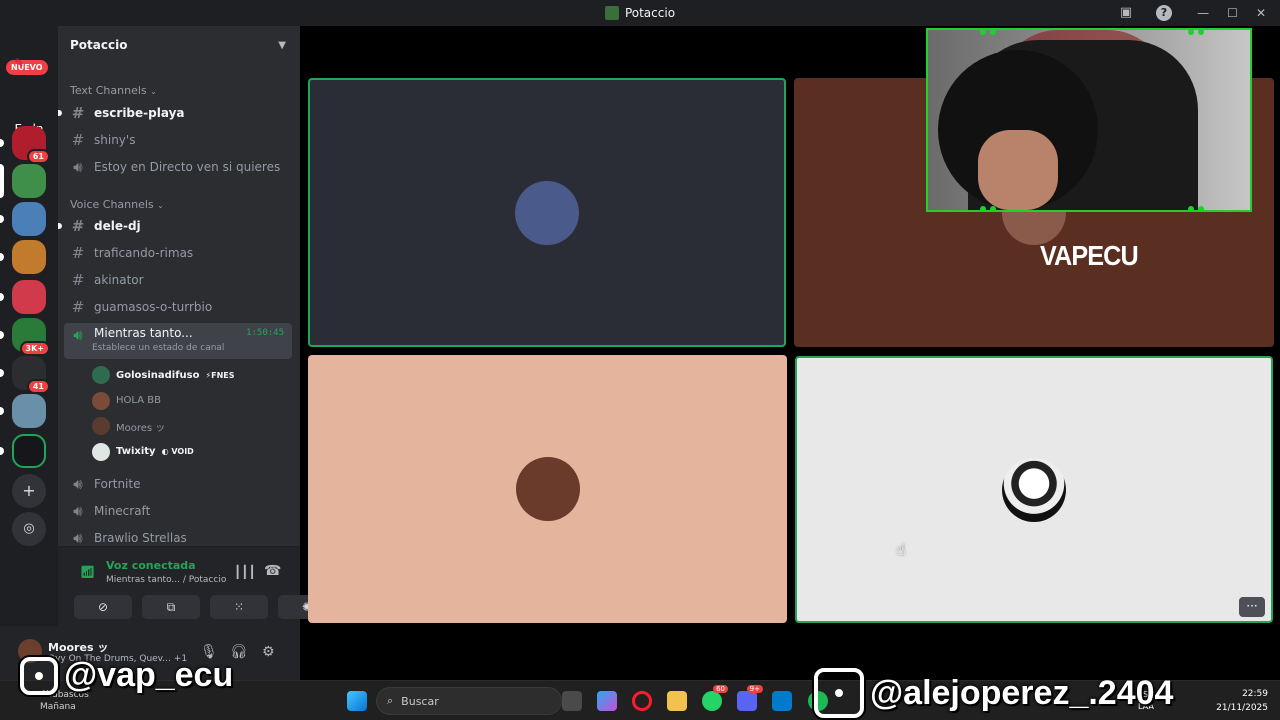 The image size is (1280, 720). I want to click on server-icon: 41, so click(31, 375).